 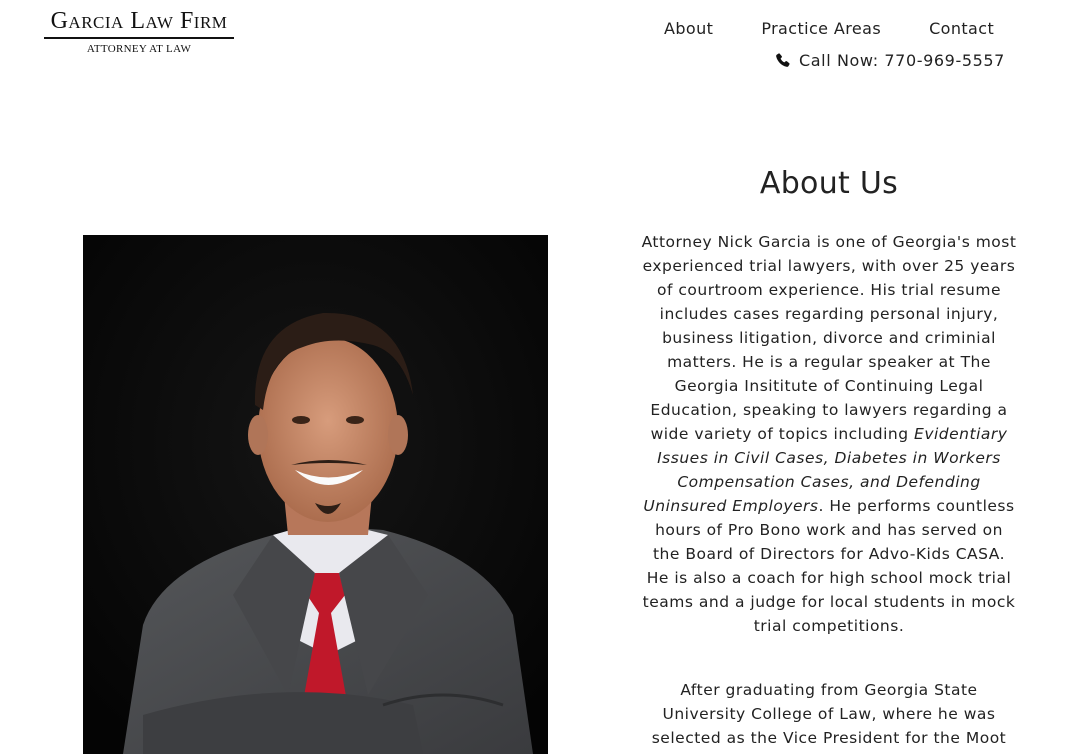 I want to click on phone-icon, so click(x=783, y=60).